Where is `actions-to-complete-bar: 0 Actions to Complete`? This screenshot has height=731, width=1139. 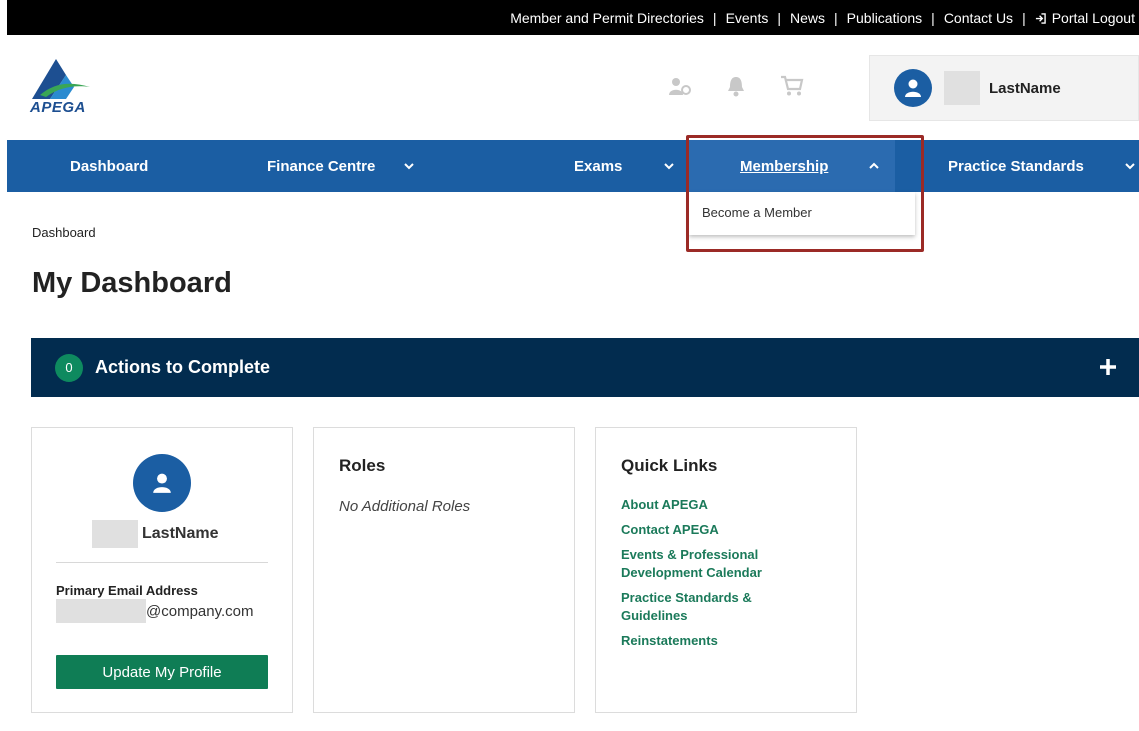
actions-to-complete-bar: 0 Actions to Complete is located at coordinates (585, 367).